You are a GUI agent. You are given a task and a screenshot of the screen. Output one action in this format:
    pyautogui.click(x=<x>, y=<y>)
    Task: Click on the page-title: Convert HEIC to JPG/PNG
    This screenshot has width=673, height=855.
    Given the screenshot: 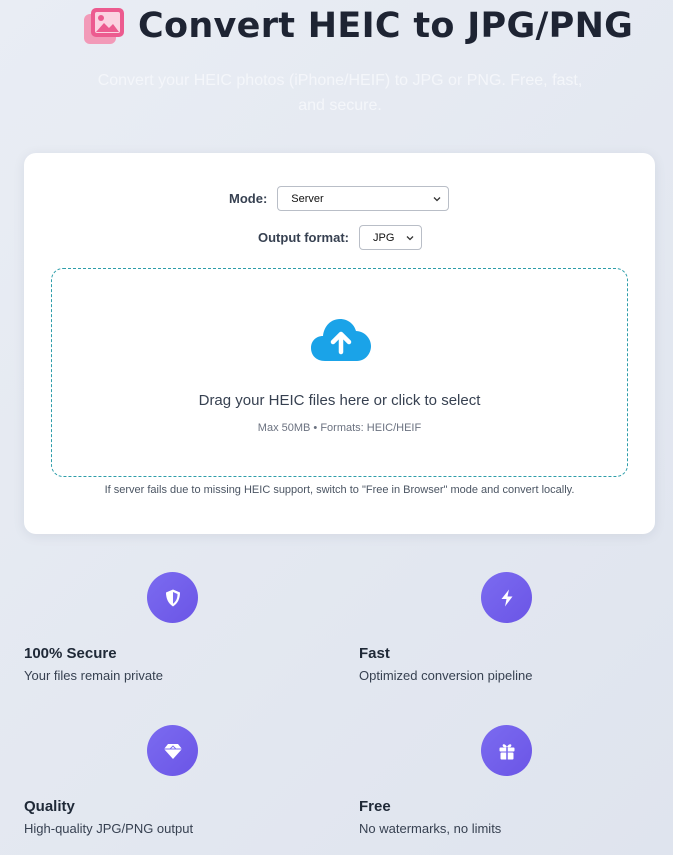 What is the action you would take?
    pyautogui.click(x=386, y=26)
    